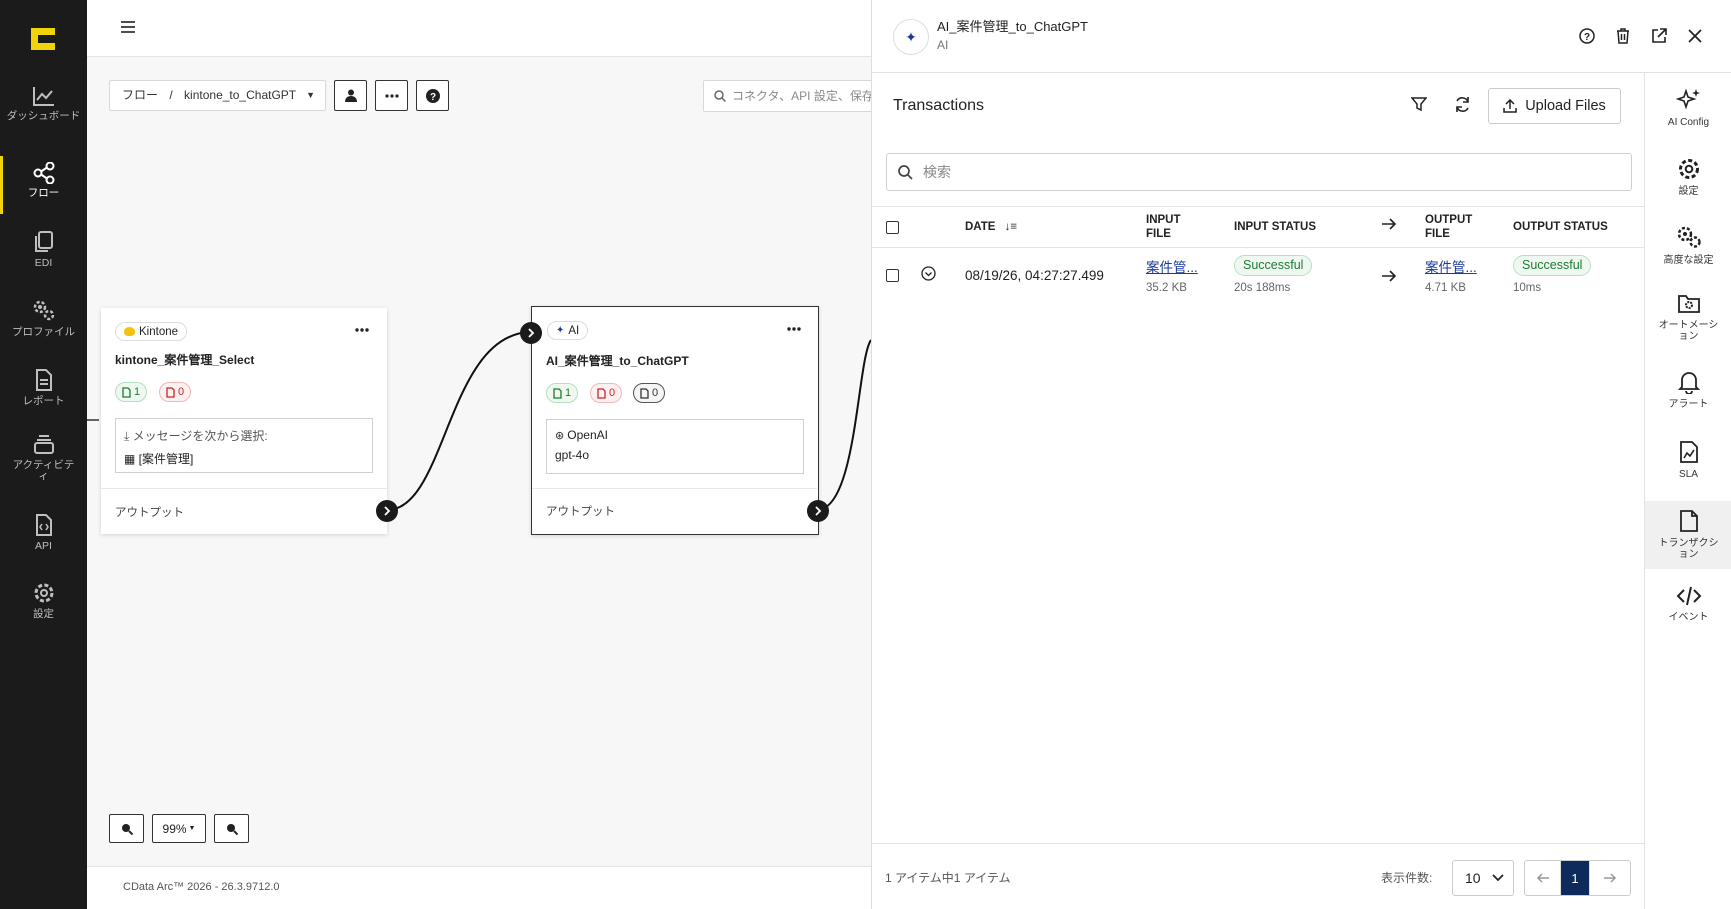 The width and height of the screenshot is (1731, 909). Describe the element at coordinates (1609, 878) in the screenshot. I see `next-page-button` at that location.